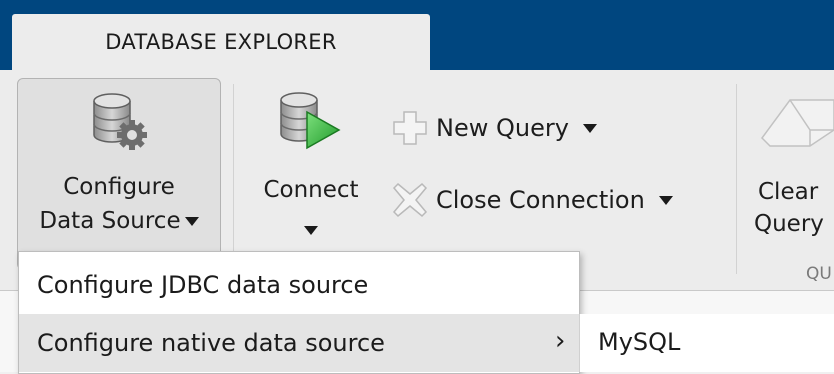 Image resolution: width=834 pixels, height=374 pixels. I want to click on new-query-label: New Query, so click(502, 128).